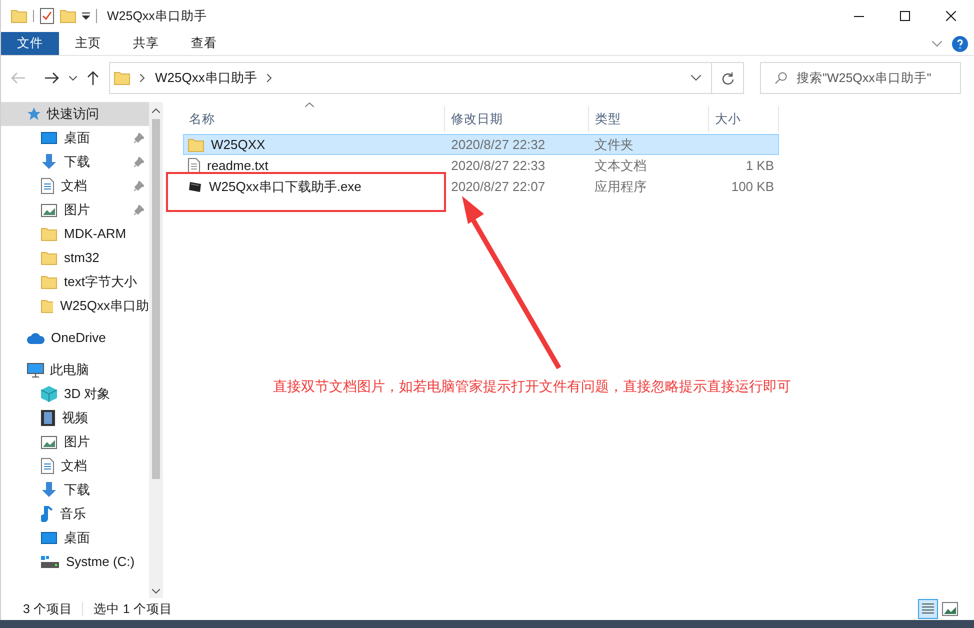 This screenshot has width=974, height=628. What do you see at coordinates (204, 43) in the screenshot?
I see `ribbon-tab: 查看` at bounding box center [204, 43].